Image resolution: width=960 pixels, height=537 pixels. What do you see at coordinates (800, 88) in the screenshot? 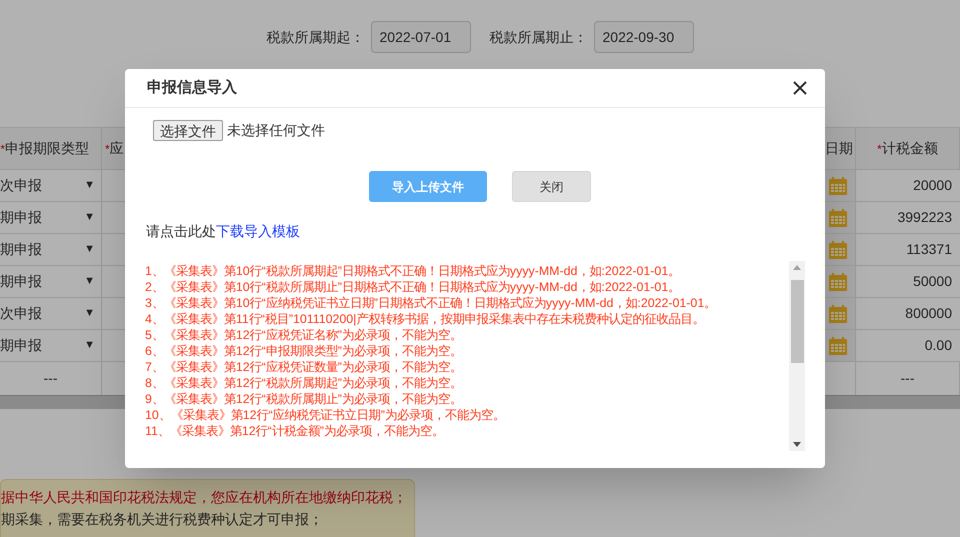
I see `close-icon` at bounding box center [800, 88].